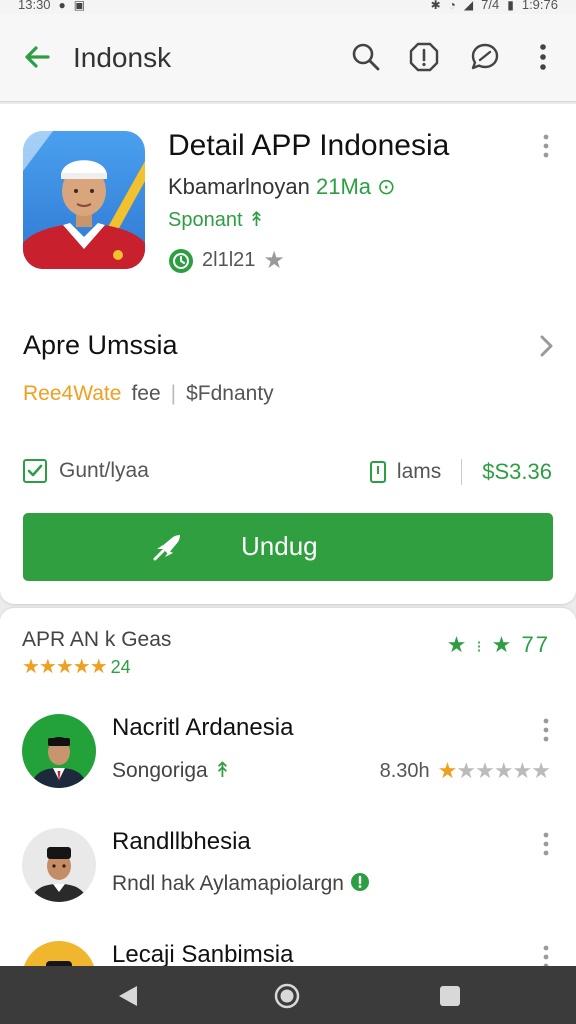  What do you see at coordinates (344, 186) in the screenshot?
I see `developer-tag: 21Ma` at bounding box center [344, 186].